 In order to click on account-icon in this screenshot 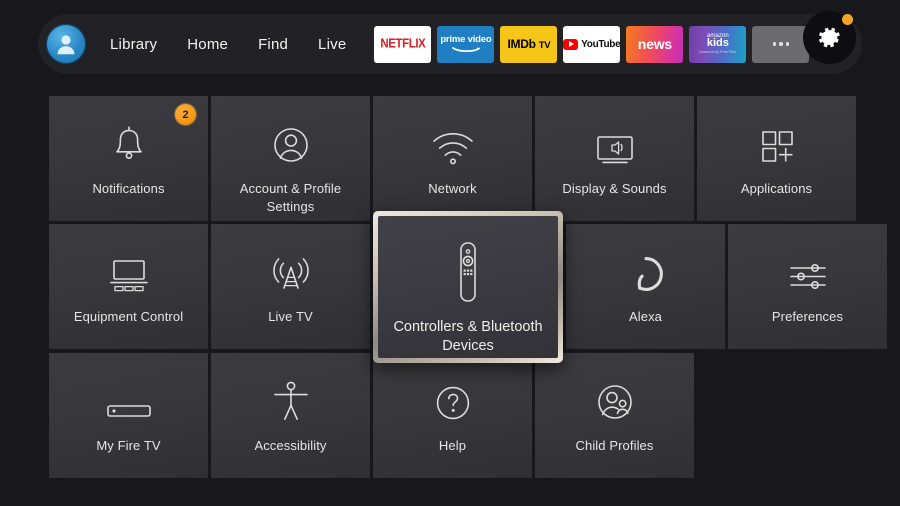, I will do `click(291, 139)`.